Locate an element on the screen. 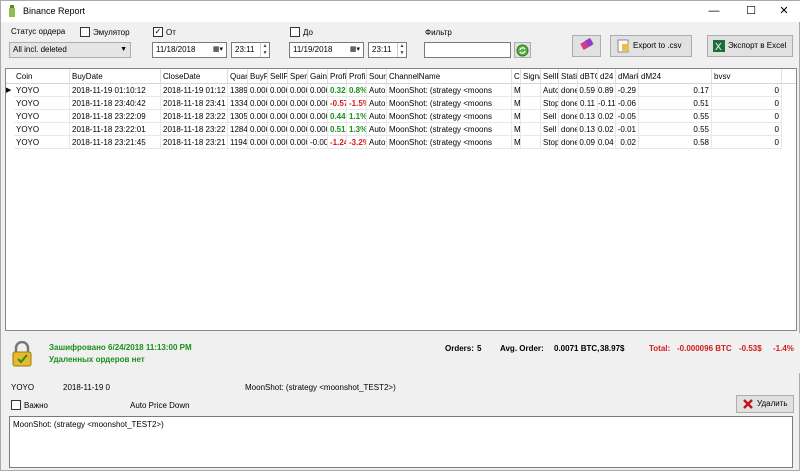 This screenshot has width=800, height=471. status-dropdown: All incl. deleted ▼ is located at coordinates (70, 50).